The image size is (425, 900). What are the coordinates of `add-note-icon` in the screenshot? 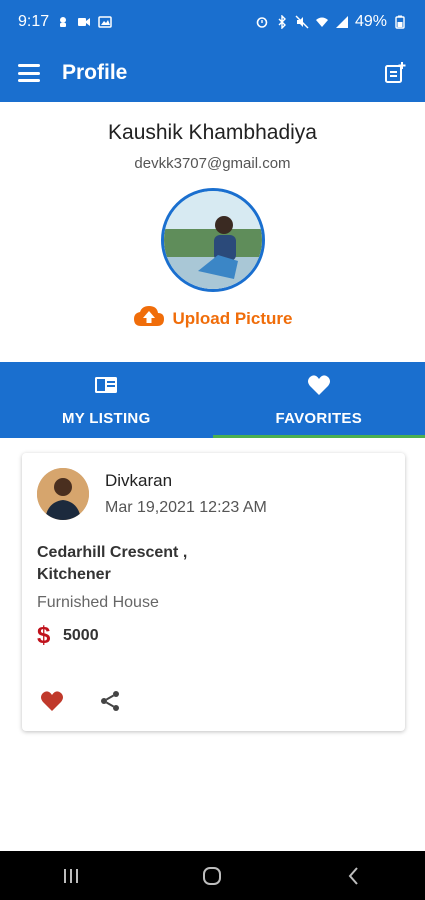 It's located at (395, 73).